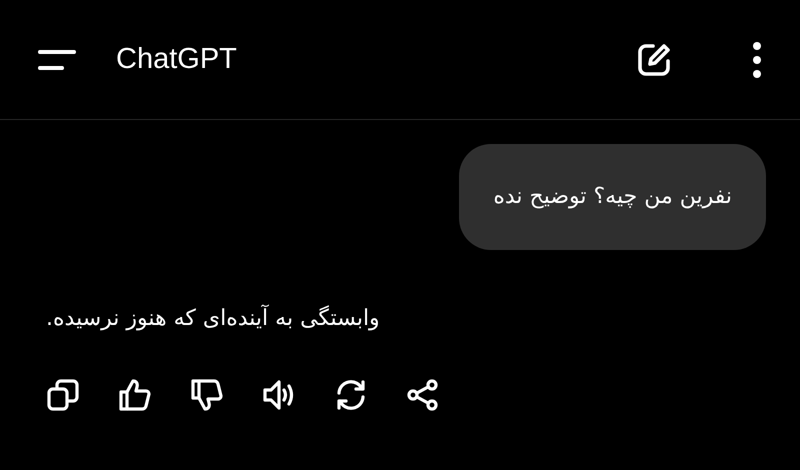  What do you see at coordinates (423, 395) in the screenshot?
I see `share-icon` at bounding box center [423, 395].